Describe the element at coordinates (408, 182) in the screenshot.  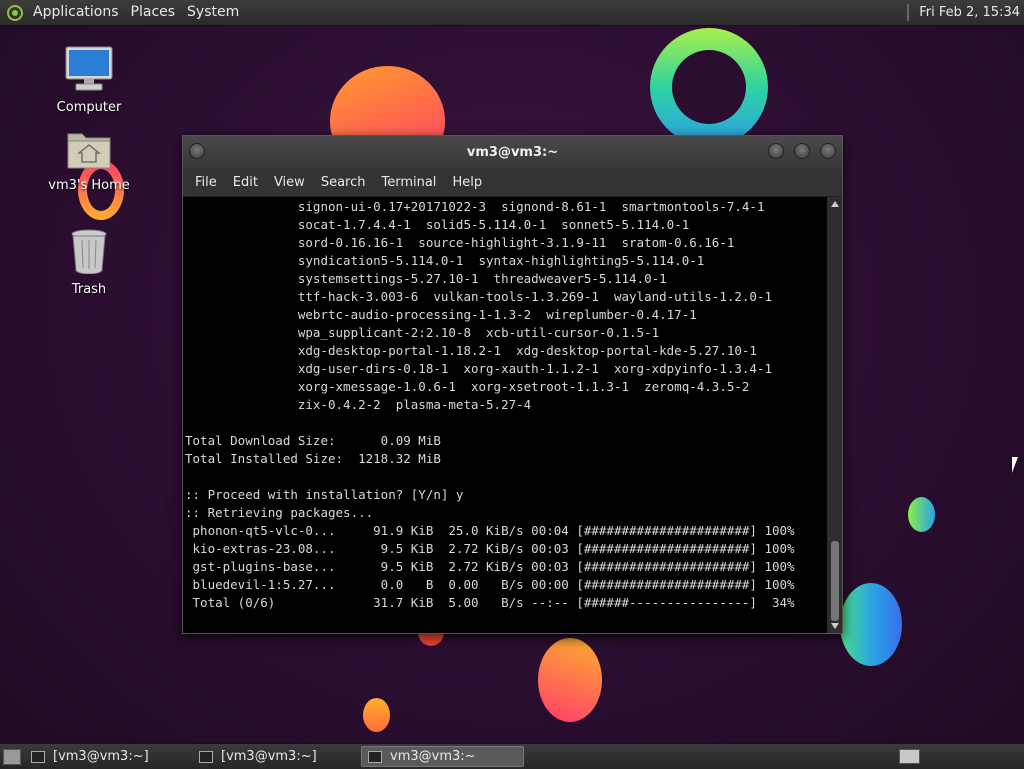
I see `menu-terminal: Terminal` at that location.